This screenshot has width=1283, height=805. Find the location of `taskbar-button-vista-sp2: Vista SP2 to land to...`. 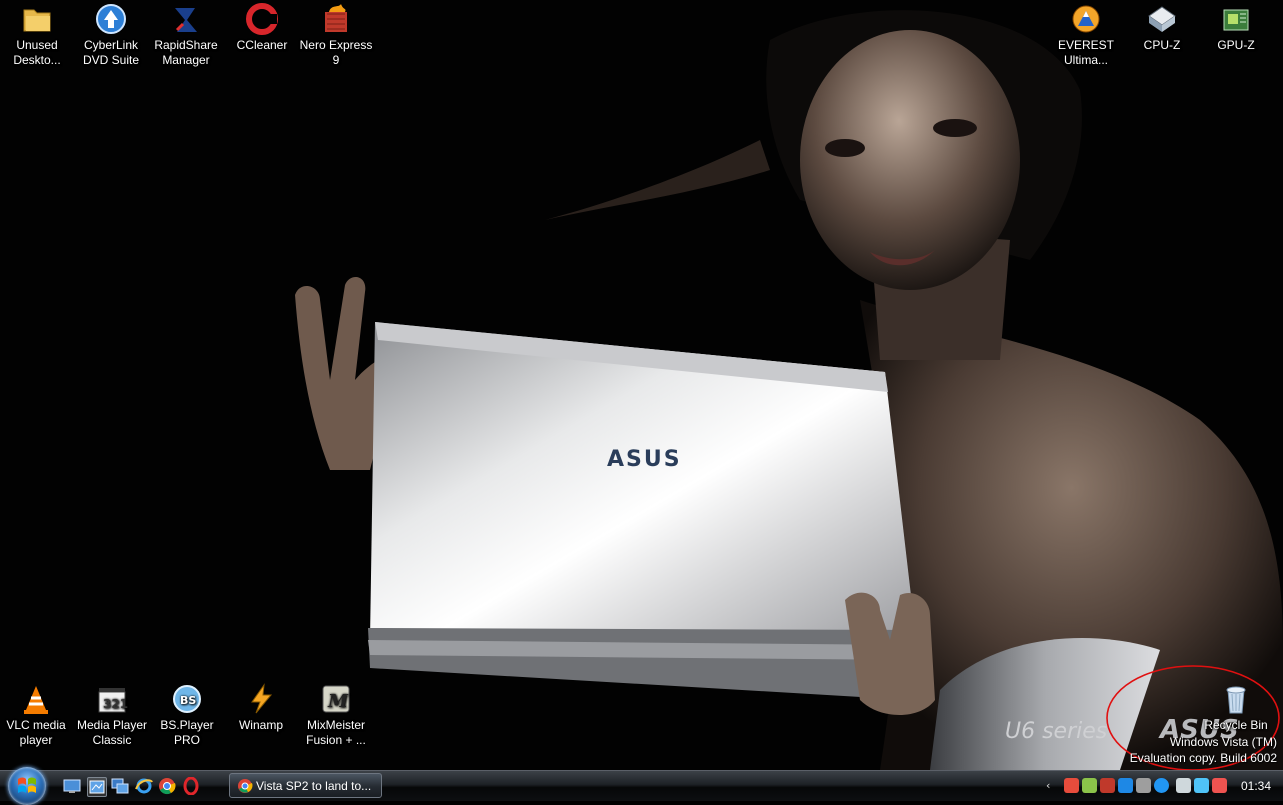

taskbar-button-vista-sp2: Vista SP2 to land to... is located at coordinates (305, 785).